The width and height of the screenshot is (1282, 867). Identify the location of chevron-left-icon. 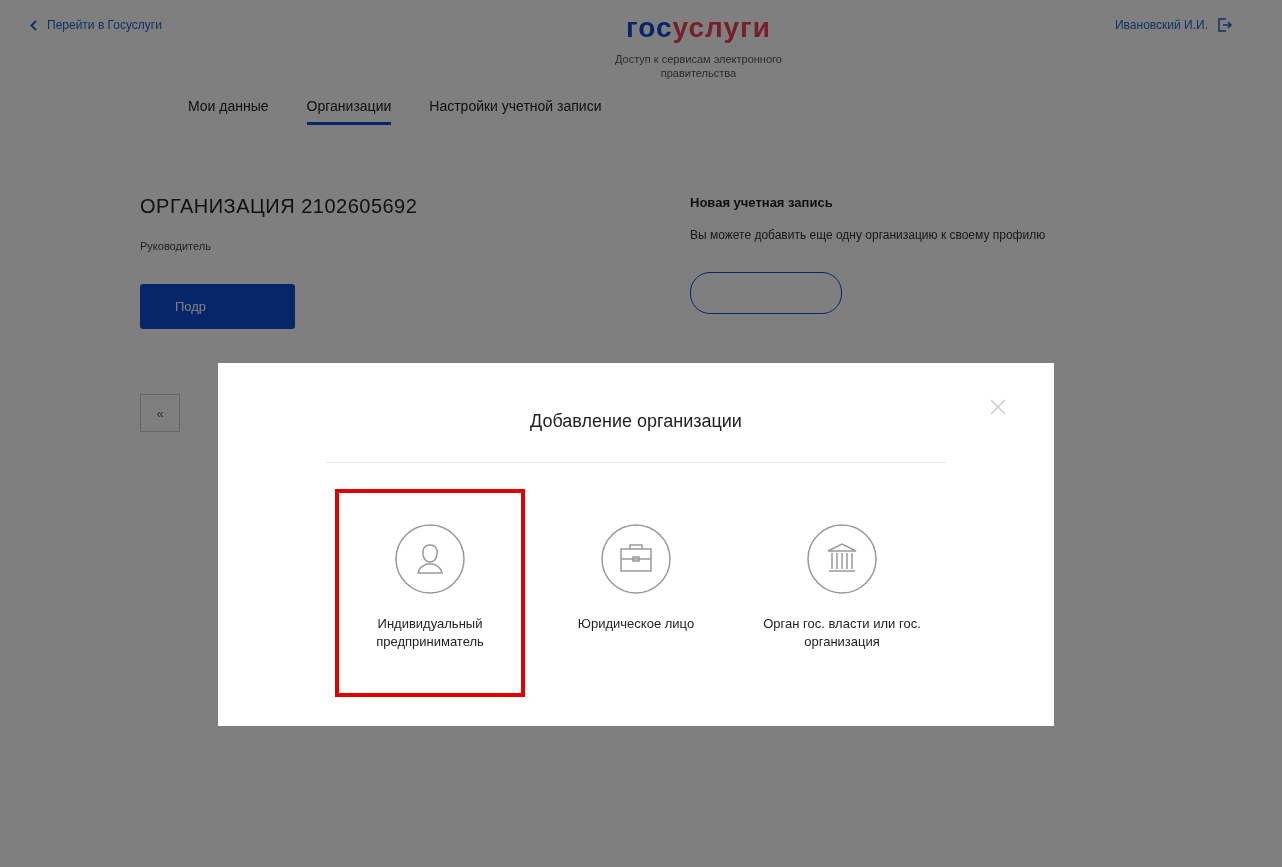
(33, 25).